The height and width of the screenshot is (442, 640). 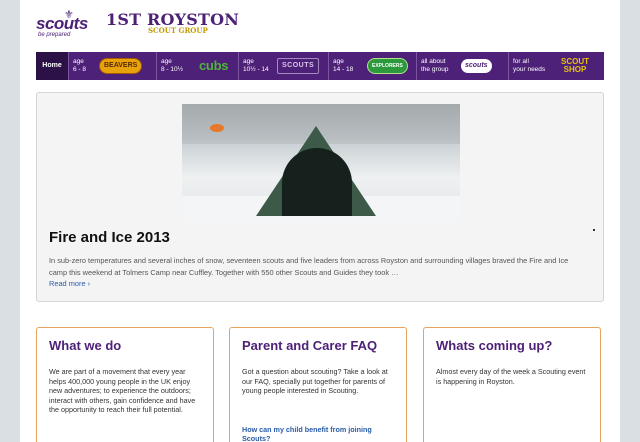 What do you see at coordinates (121, 66) in the screenshot?
I see `beavers-badge-icon: BEAVERS` at bounding box center [121, 66].